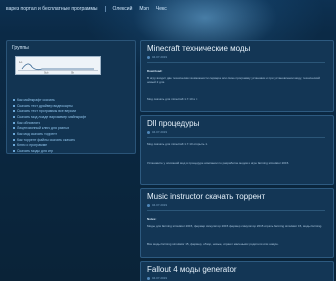  Describe the element at coordinates (173, 123) in the screenshot. I see `post-title: Dll процедуры` at that location.